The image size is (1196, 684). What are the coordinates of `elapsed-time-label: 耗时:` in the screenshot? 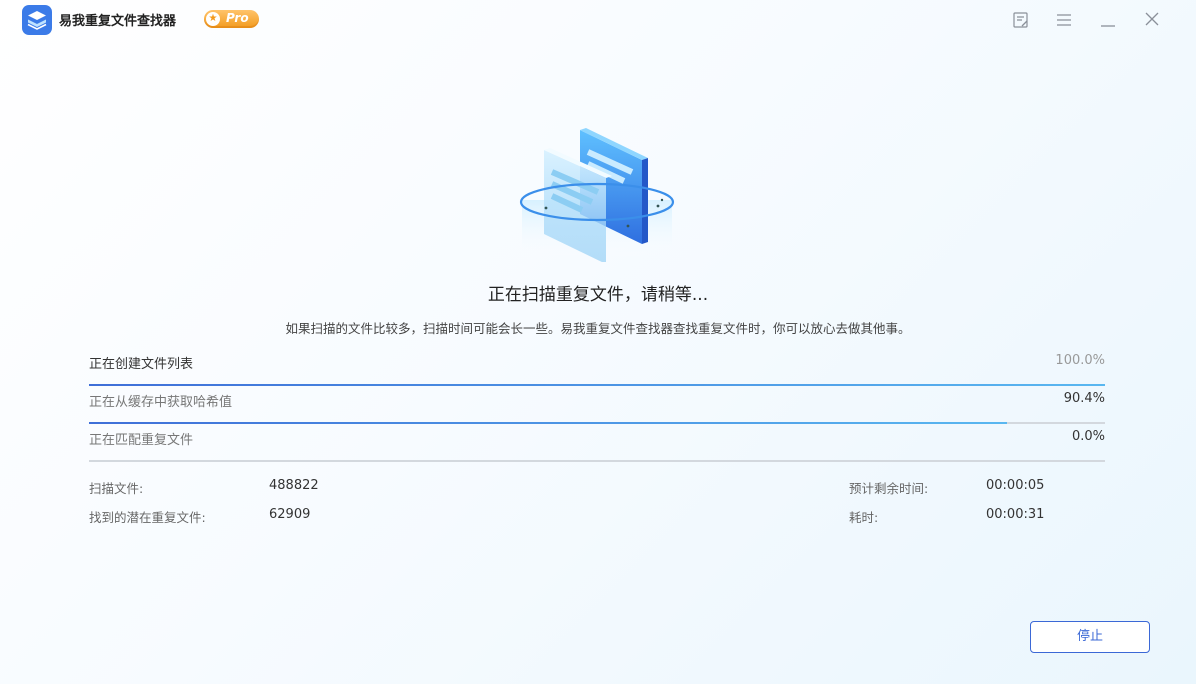 It's located at (864, 517).